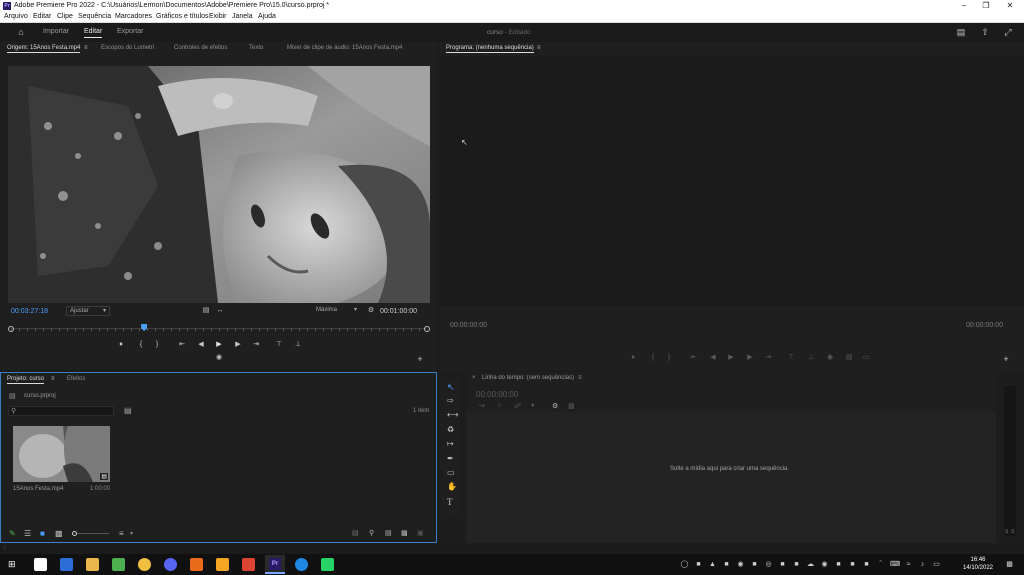 This screenshot has height=575, width=1024. I want to click on tray-app7-icon: ■, so click(782, 564).